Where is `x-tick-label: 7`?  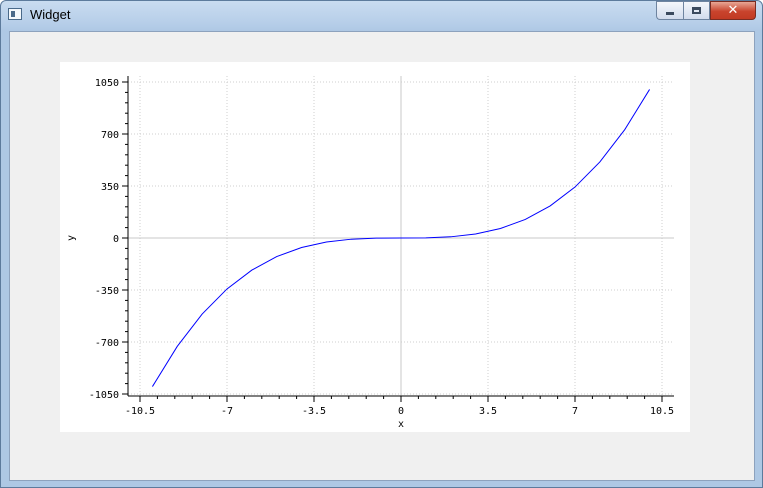
x-tick-label: 7 is located at coordinates (575, 411).